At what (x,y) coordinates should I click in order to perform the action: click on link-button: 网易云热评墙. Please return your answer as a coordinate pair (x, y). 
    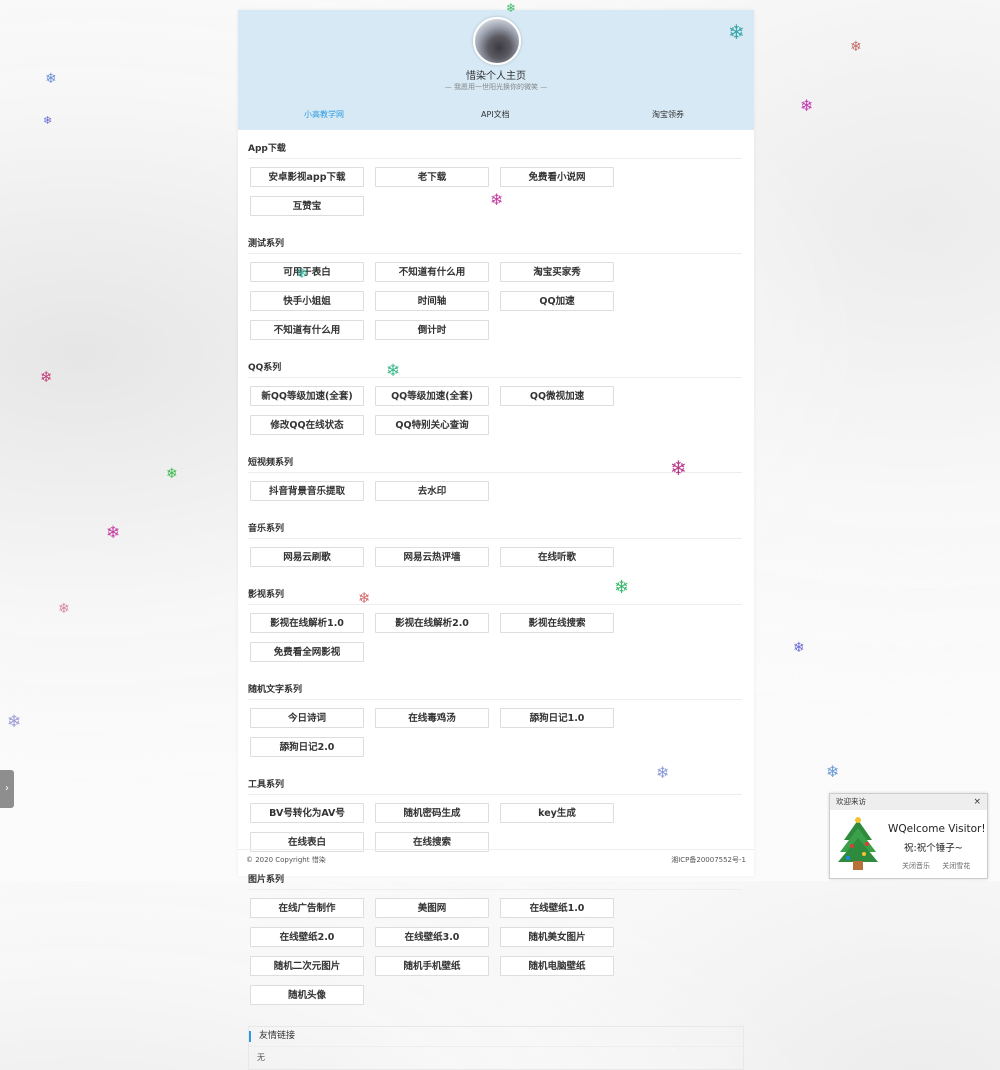
    Looking at the image, I should click on (432, 557).